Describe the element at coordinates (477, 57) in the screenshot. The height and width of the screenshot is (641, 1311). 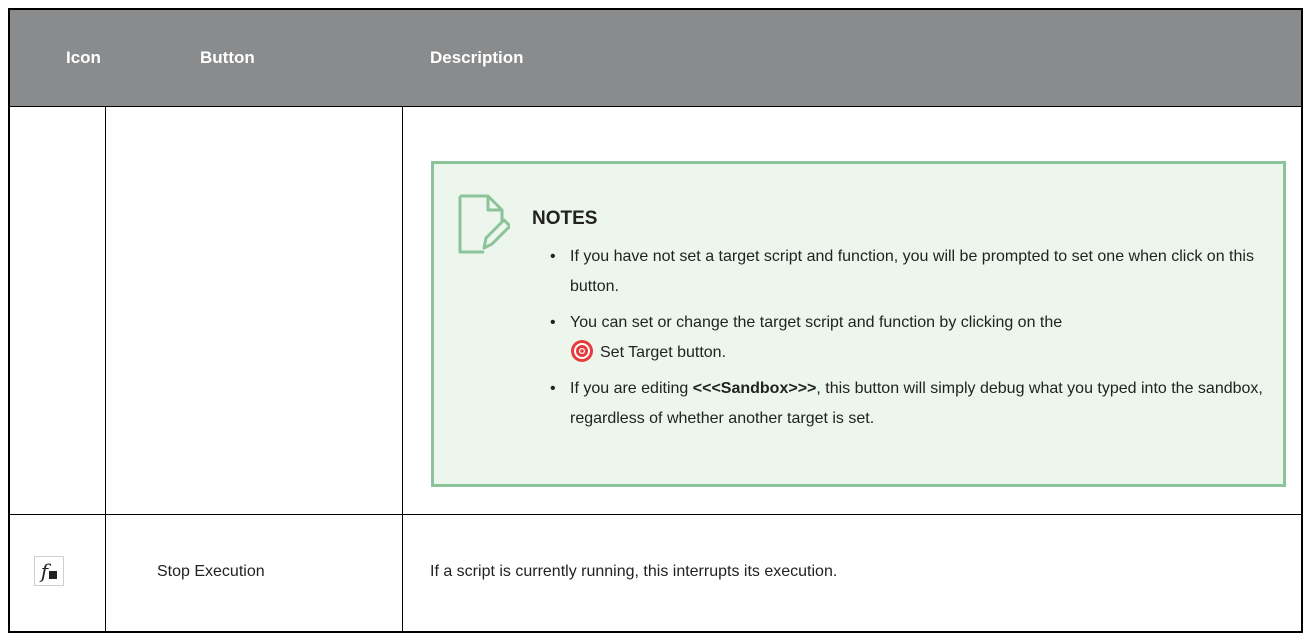
I see `header-description: Description` at that location.